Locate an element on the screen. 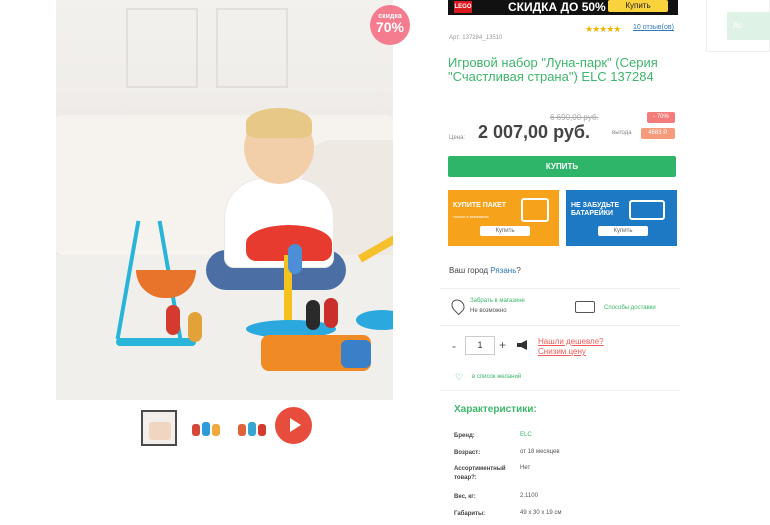 This screenshot has height=525, width=770. spec-label: Габариты: is located at coordinates (470, 514).